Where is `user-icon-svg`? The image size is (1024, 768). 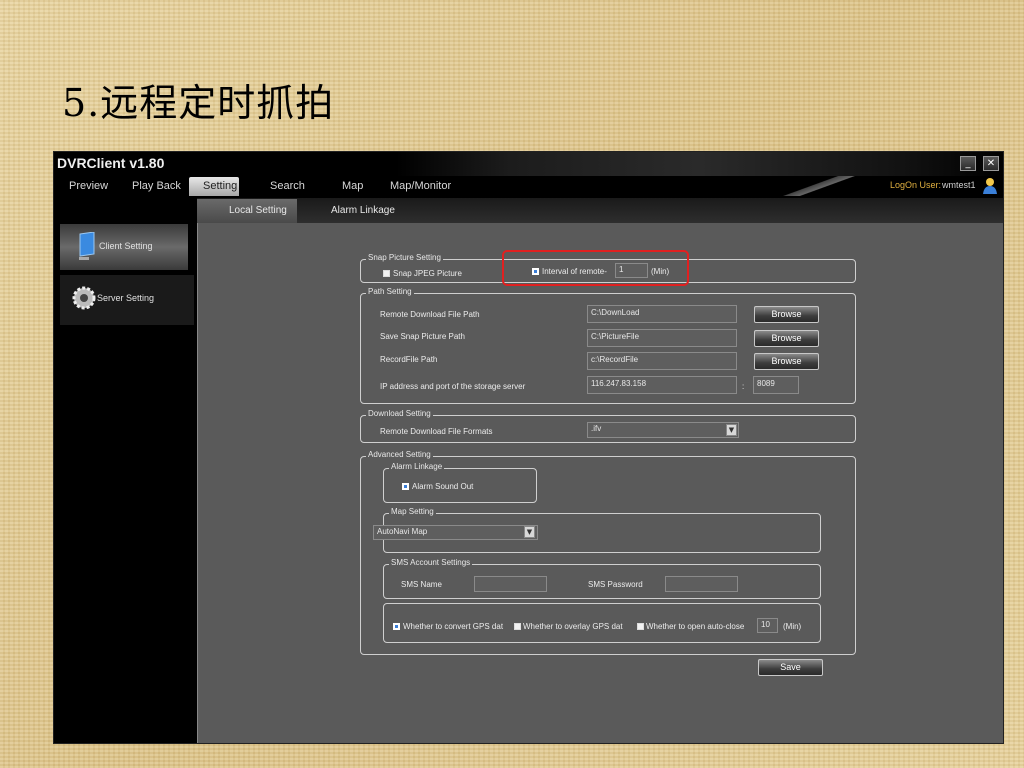
user-icon-svg is located at coordinates (990, 186).